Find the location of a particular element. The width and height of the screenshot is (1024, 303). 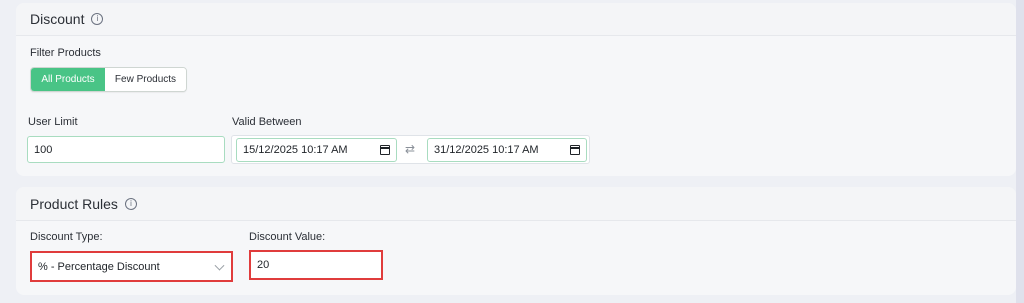

valid-to-input: 31/12/2025 10:17 AM is located at coordinates (507, 150).